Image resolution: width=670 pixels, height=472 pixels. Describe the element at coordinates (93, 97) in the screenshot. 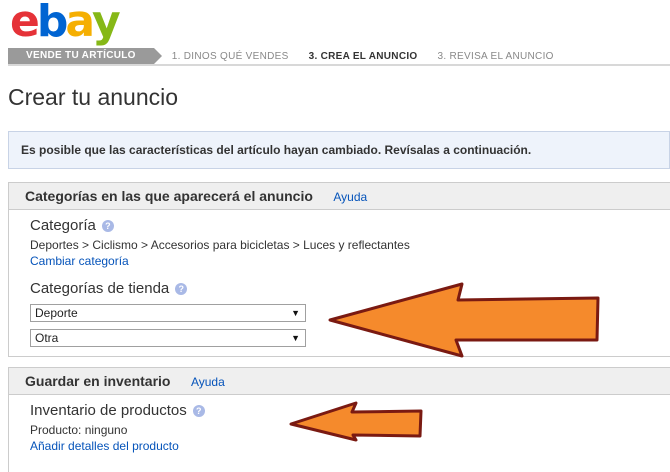

I see `page-title: Crear tu anuncio` at that location.